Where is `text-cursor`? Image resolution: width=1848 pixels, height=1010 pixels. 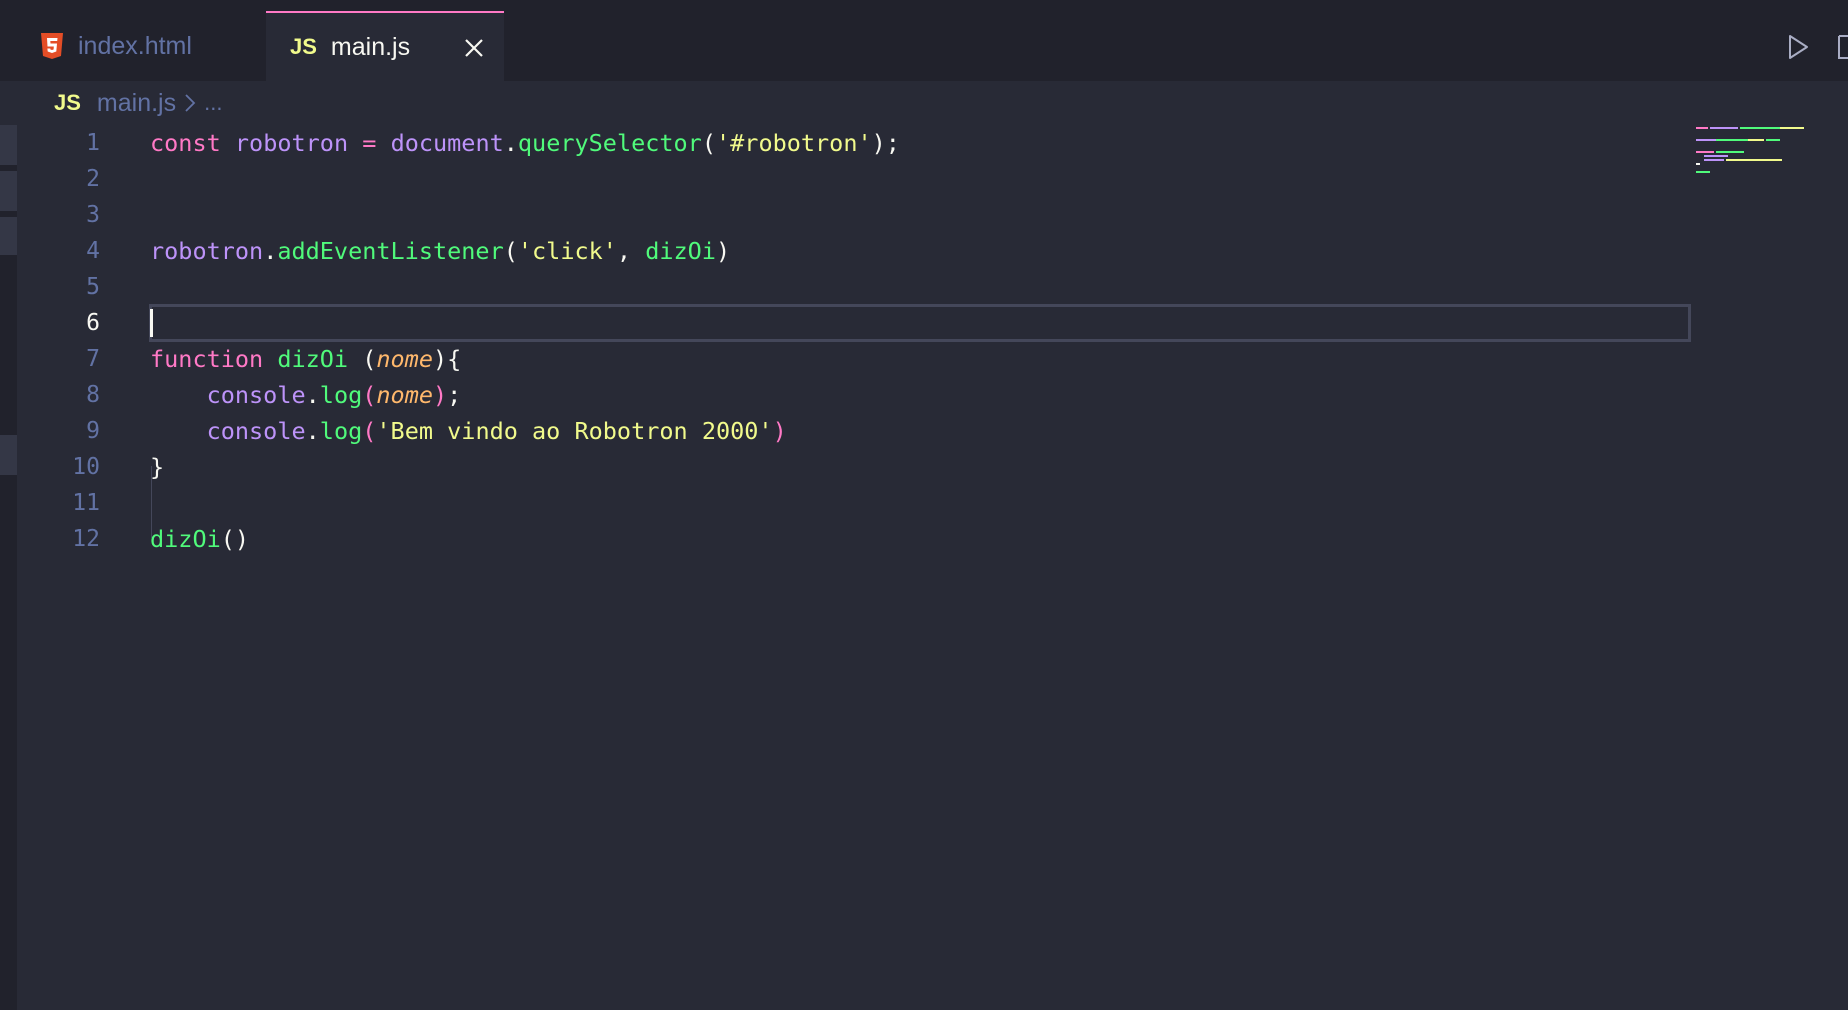
text-cursor is located at coordinates (151, 323).